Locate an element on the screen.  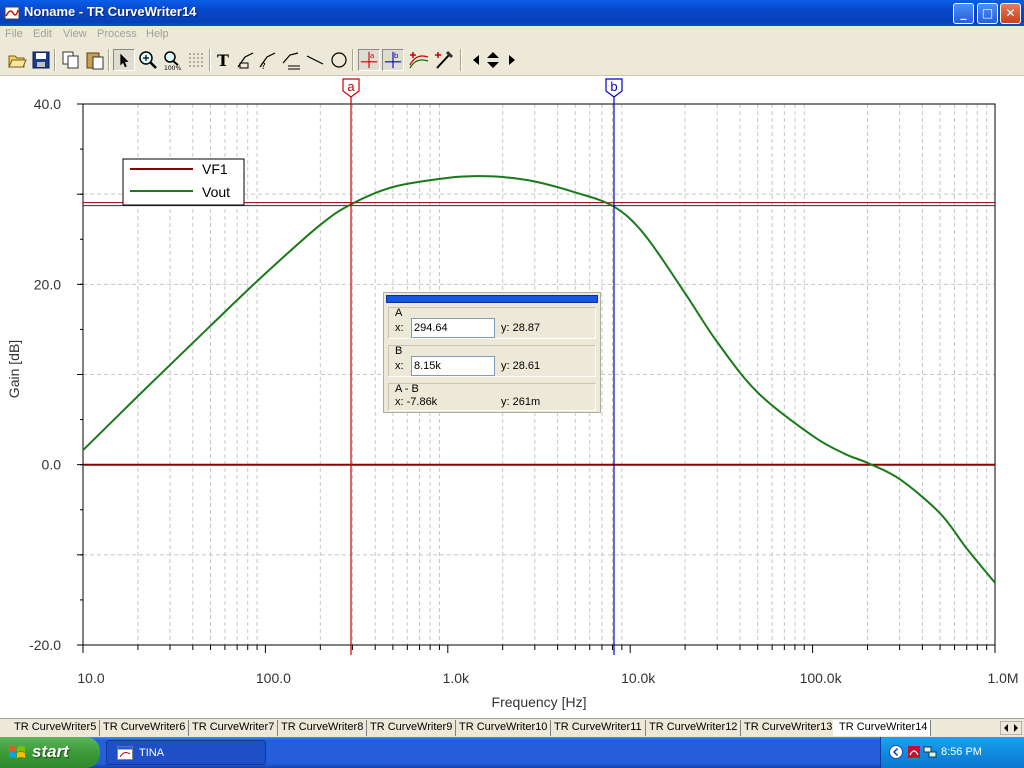
svg-text: b is located at coordinates (396, 55).